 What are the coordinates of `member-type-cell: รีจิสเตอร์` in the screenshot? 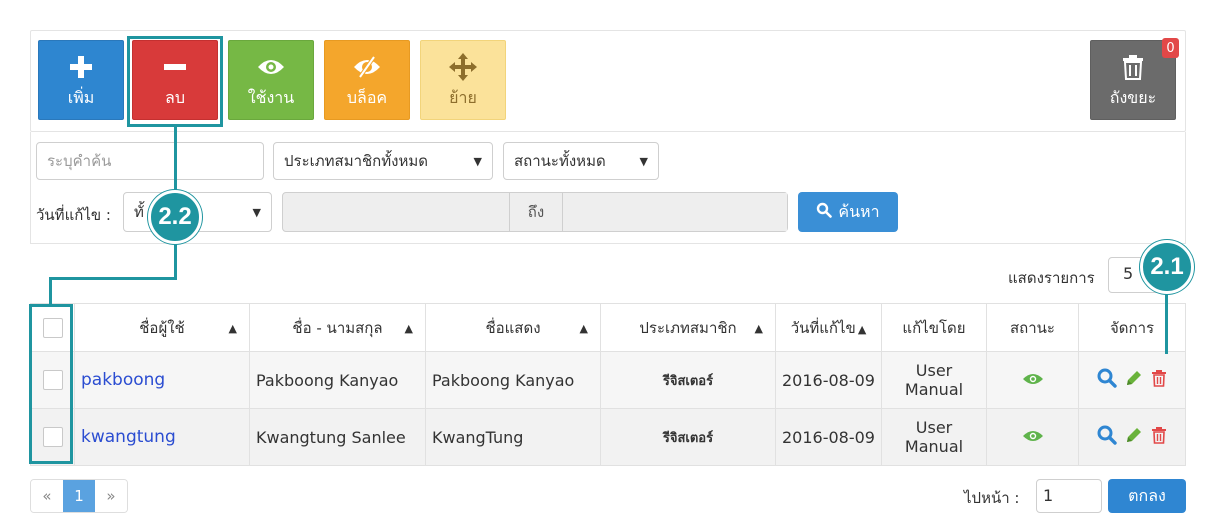 It's located at (688, 437).